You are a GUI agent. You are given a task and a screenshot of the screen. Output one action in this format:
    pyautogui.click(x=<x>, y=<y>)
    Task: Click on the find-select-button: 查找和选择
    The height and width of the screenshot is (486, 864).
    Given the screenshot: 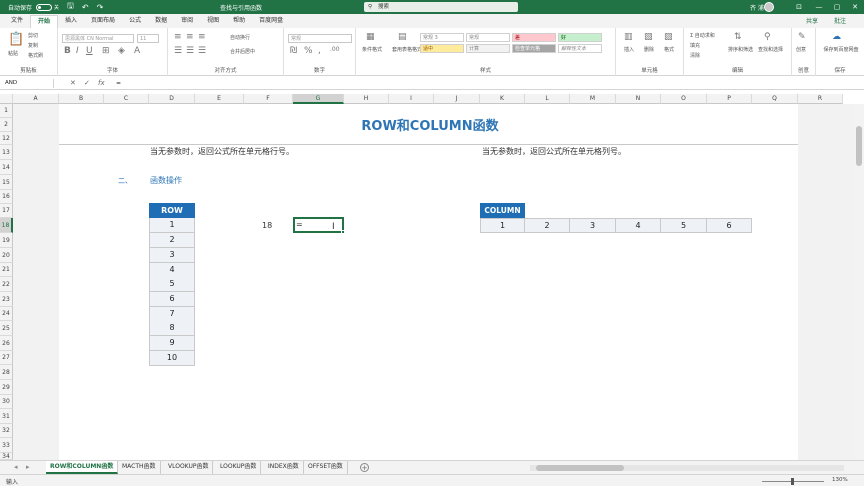 What is the action you would take?
    pyautogui.click(x=770, y=49)
    